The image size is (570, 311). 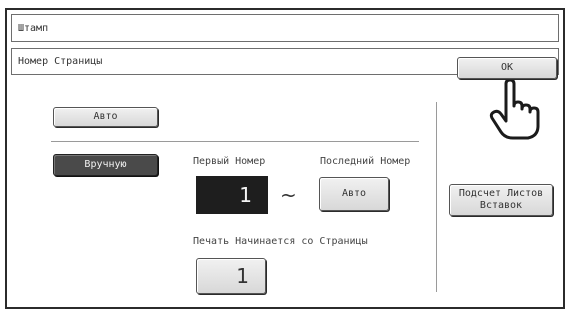 I want to click on manual-mode-button: Вручную, so click(x=105, y=165).